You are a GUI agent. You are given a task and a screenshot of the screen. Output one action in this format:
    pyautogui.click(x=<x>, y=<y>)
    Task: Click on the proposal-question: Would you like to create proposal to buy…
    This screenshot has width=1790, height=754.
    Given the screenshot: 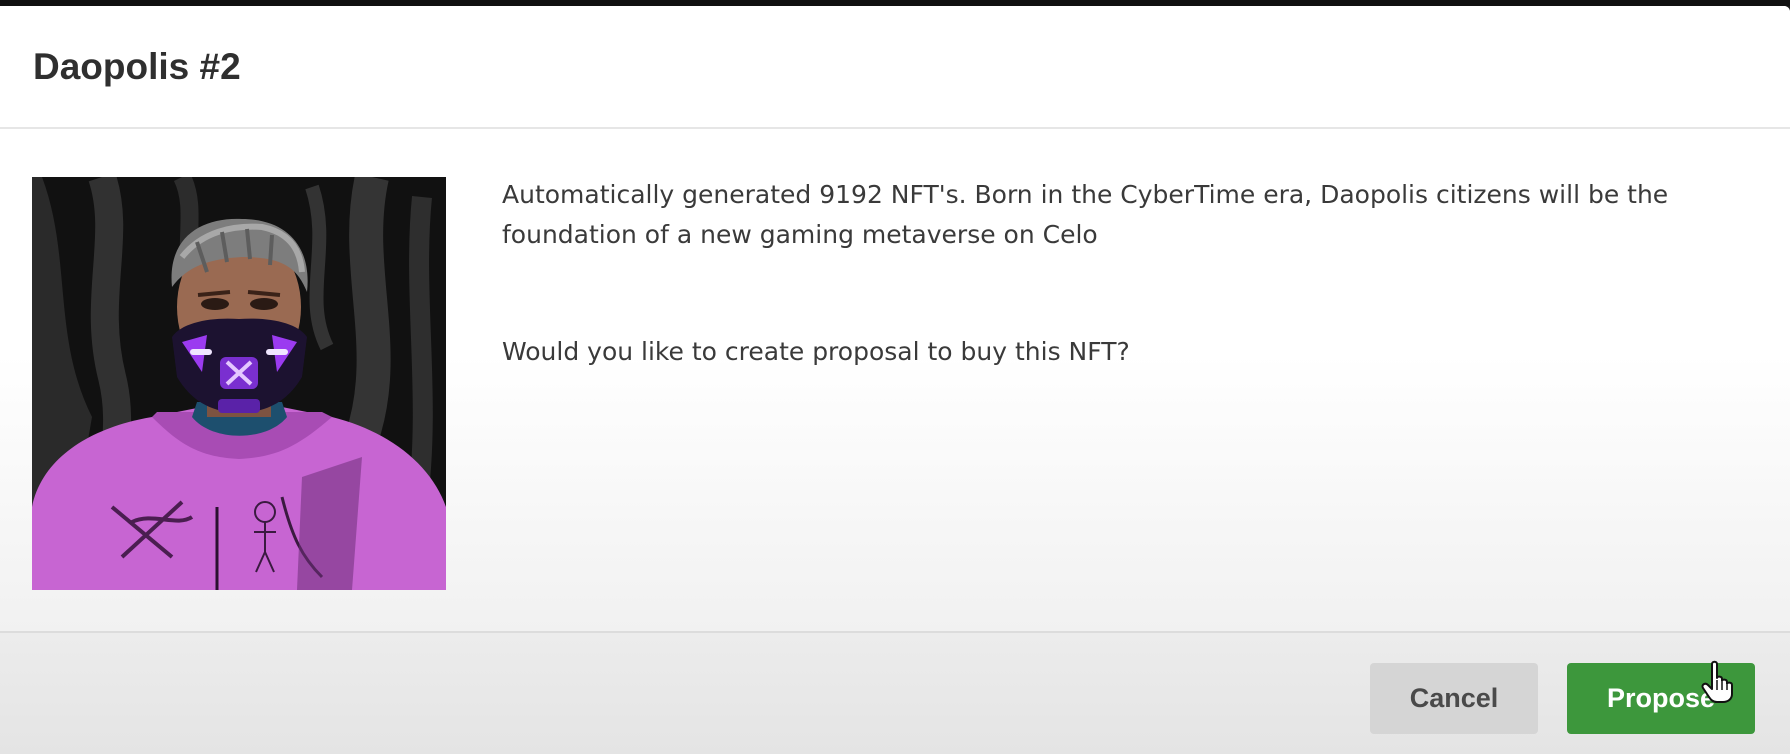 What is the action you would take?
    pyautogui.click(x=816, y=351)
    